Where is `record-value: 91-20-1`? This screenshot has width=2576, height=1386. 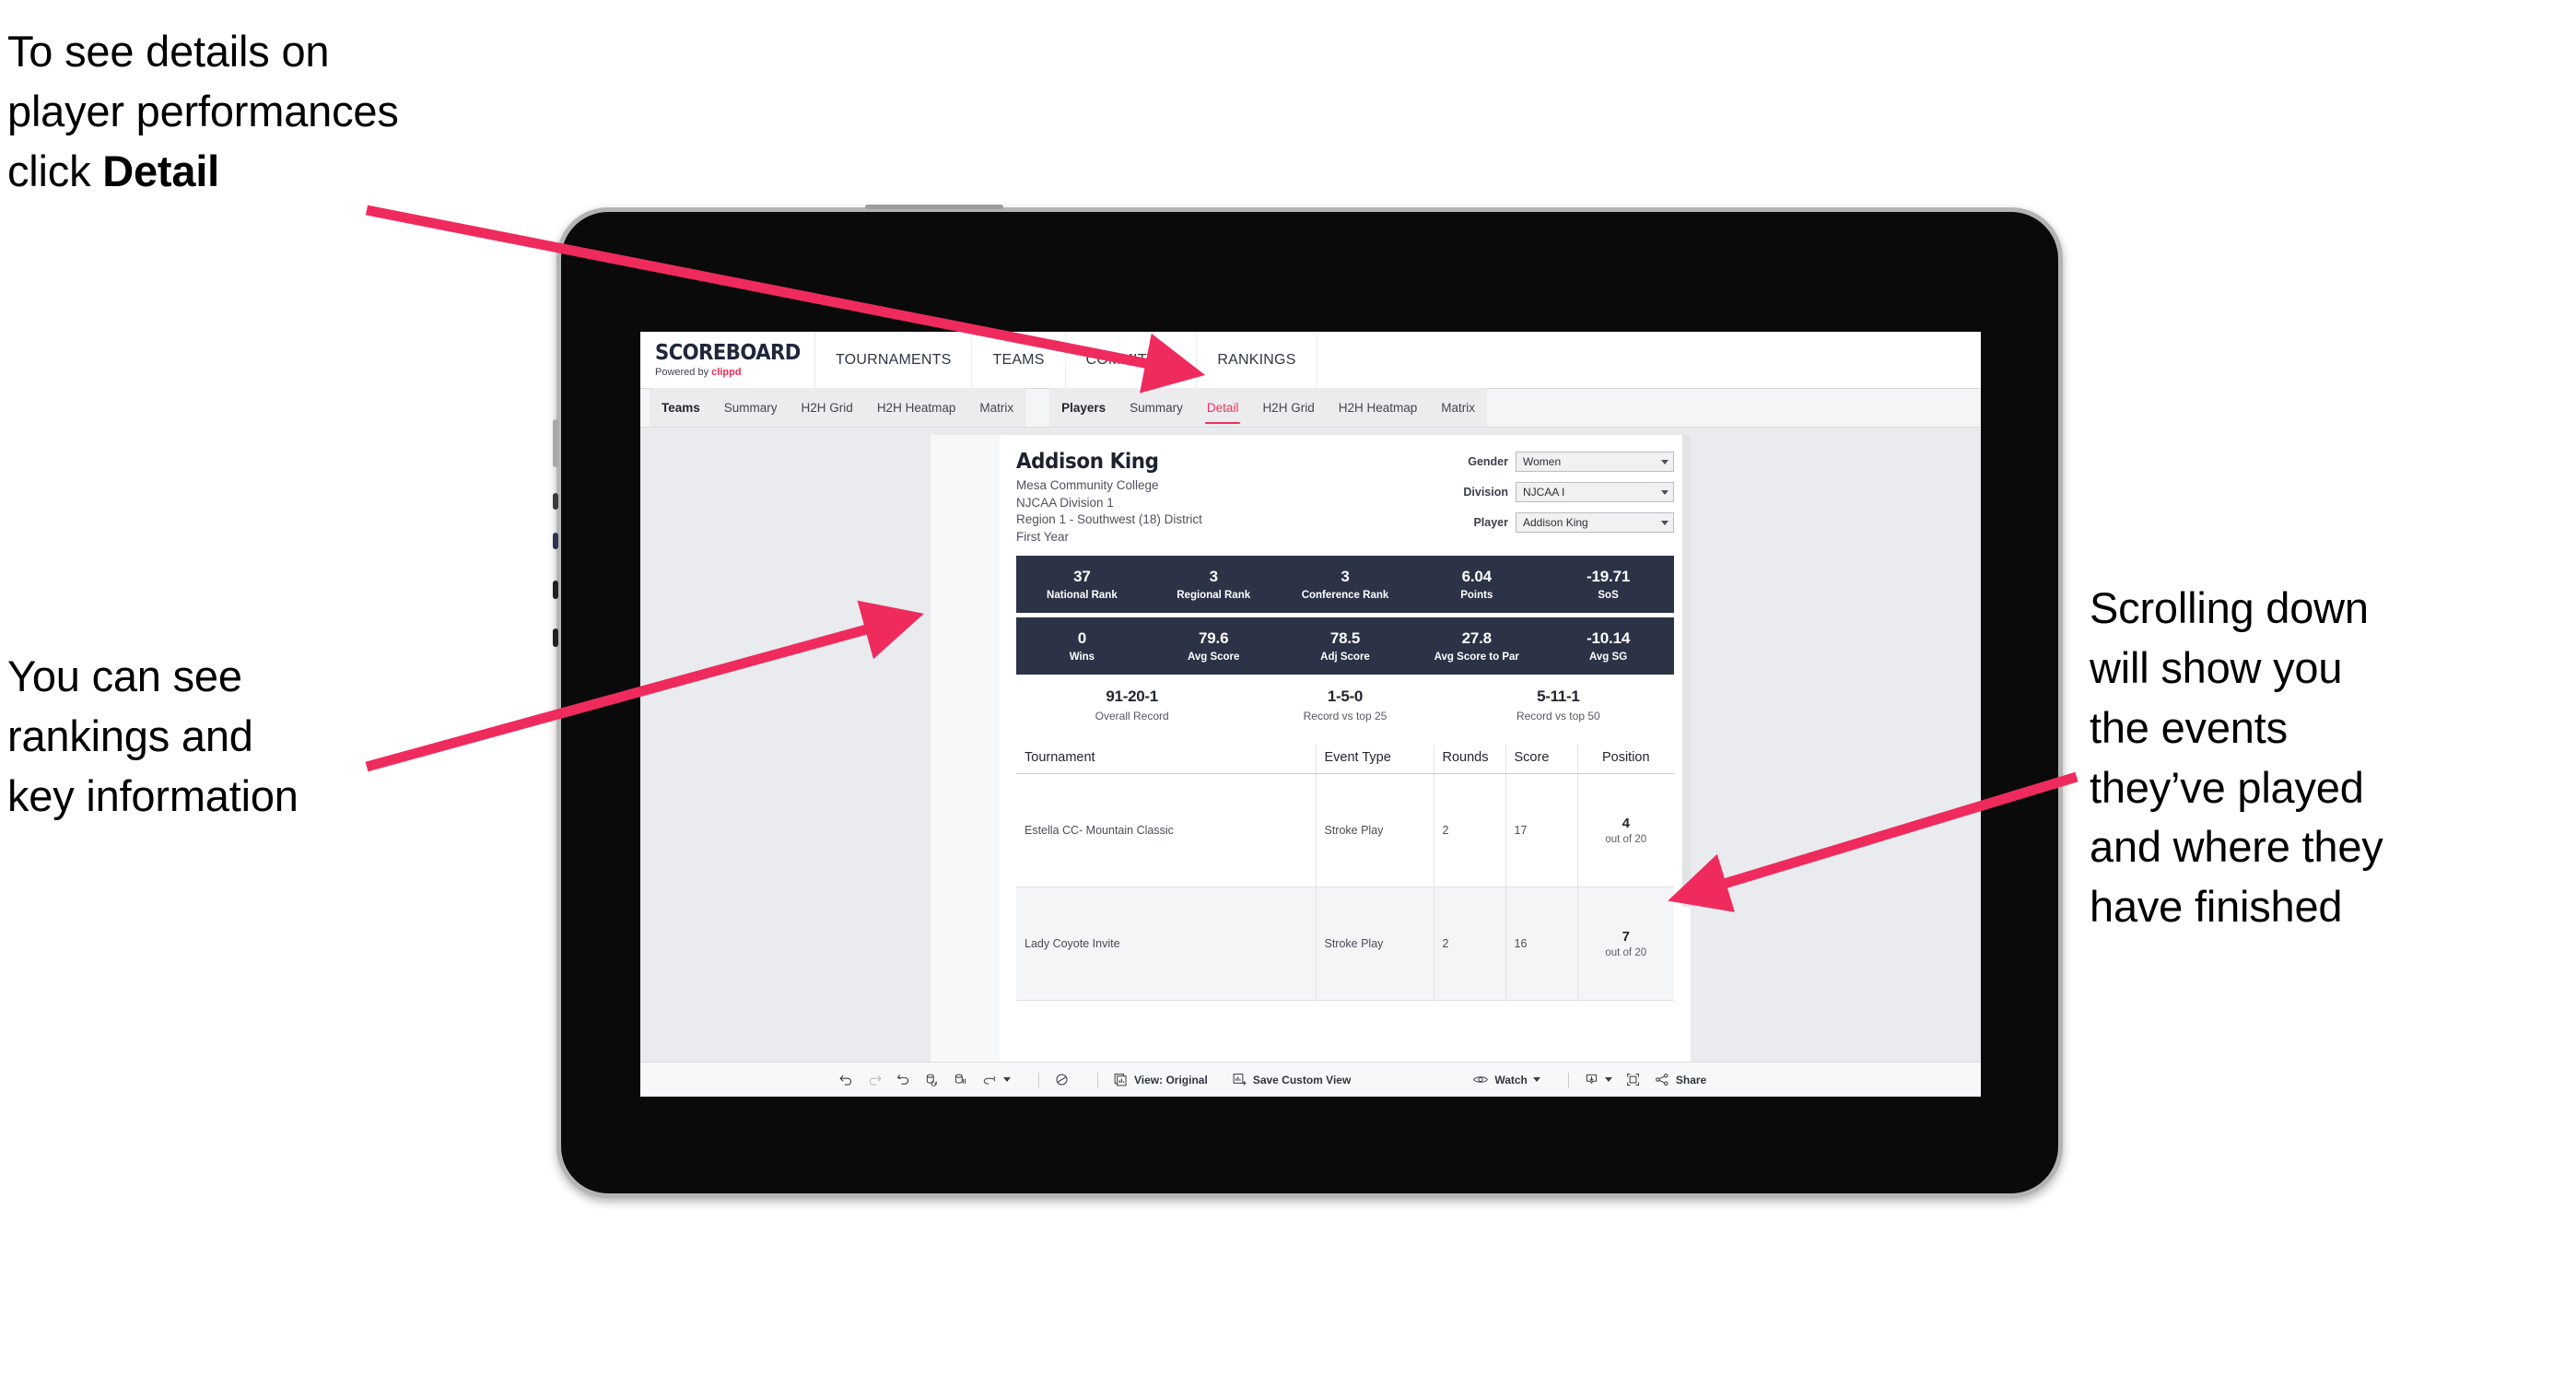
record-value: 91-20-1 is located at coordinates (1132, 696).